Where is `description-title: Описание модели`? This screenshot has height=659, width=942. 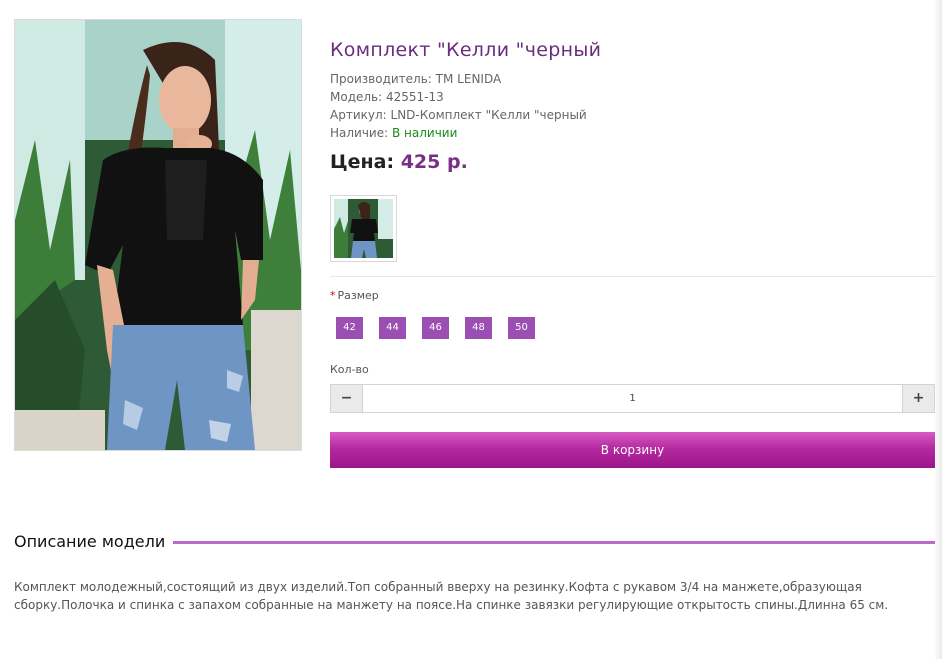 description-title: Описание модели is located at coordinates (90, 541).